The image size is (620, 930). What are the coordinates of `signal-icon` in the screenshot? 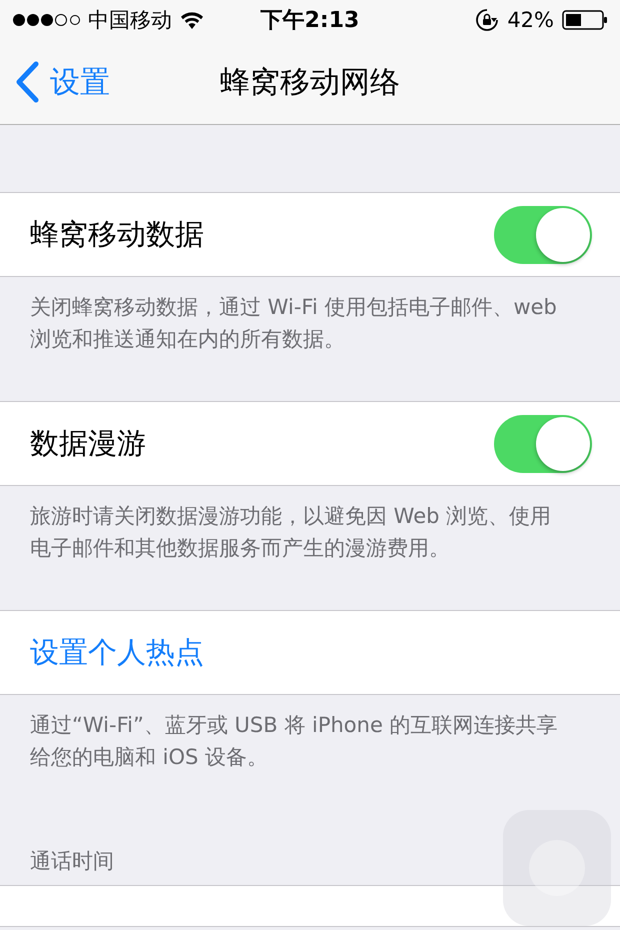 It's located at (46, 20).